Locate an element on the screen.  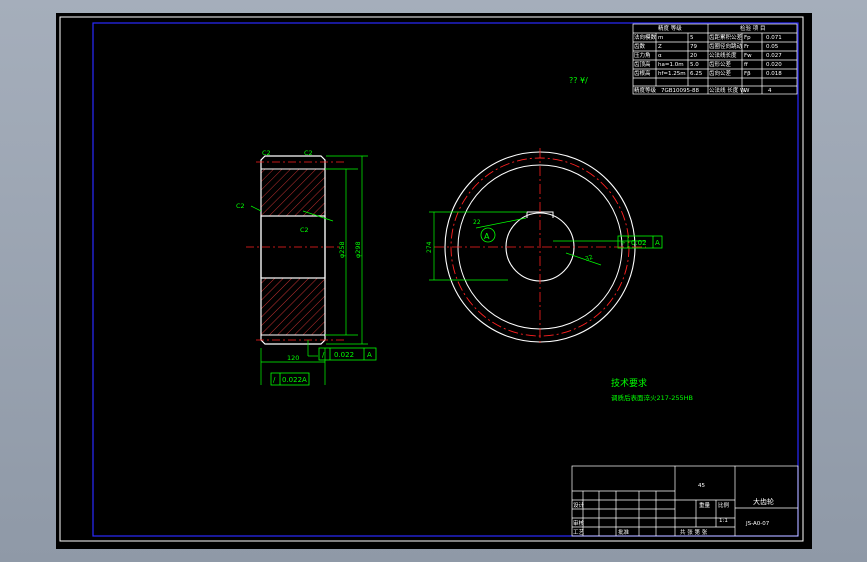
scale-value: 1:1 is located at coordinates (723, 521).